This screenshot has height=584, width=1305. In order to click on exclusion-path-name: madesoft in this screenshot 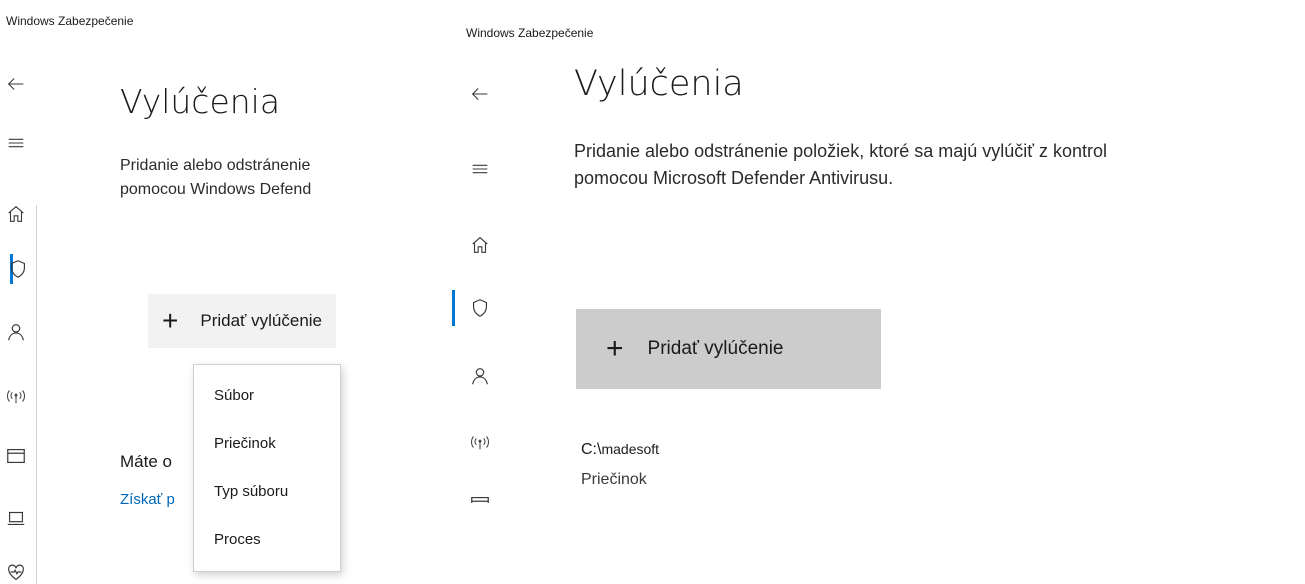, I will do `click(630, 449)`.